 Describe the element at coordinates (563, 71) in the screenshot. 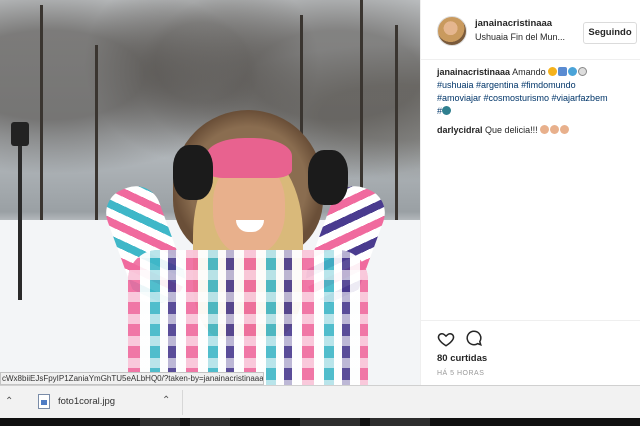

I see `snowman-emoji-icon` at that location.